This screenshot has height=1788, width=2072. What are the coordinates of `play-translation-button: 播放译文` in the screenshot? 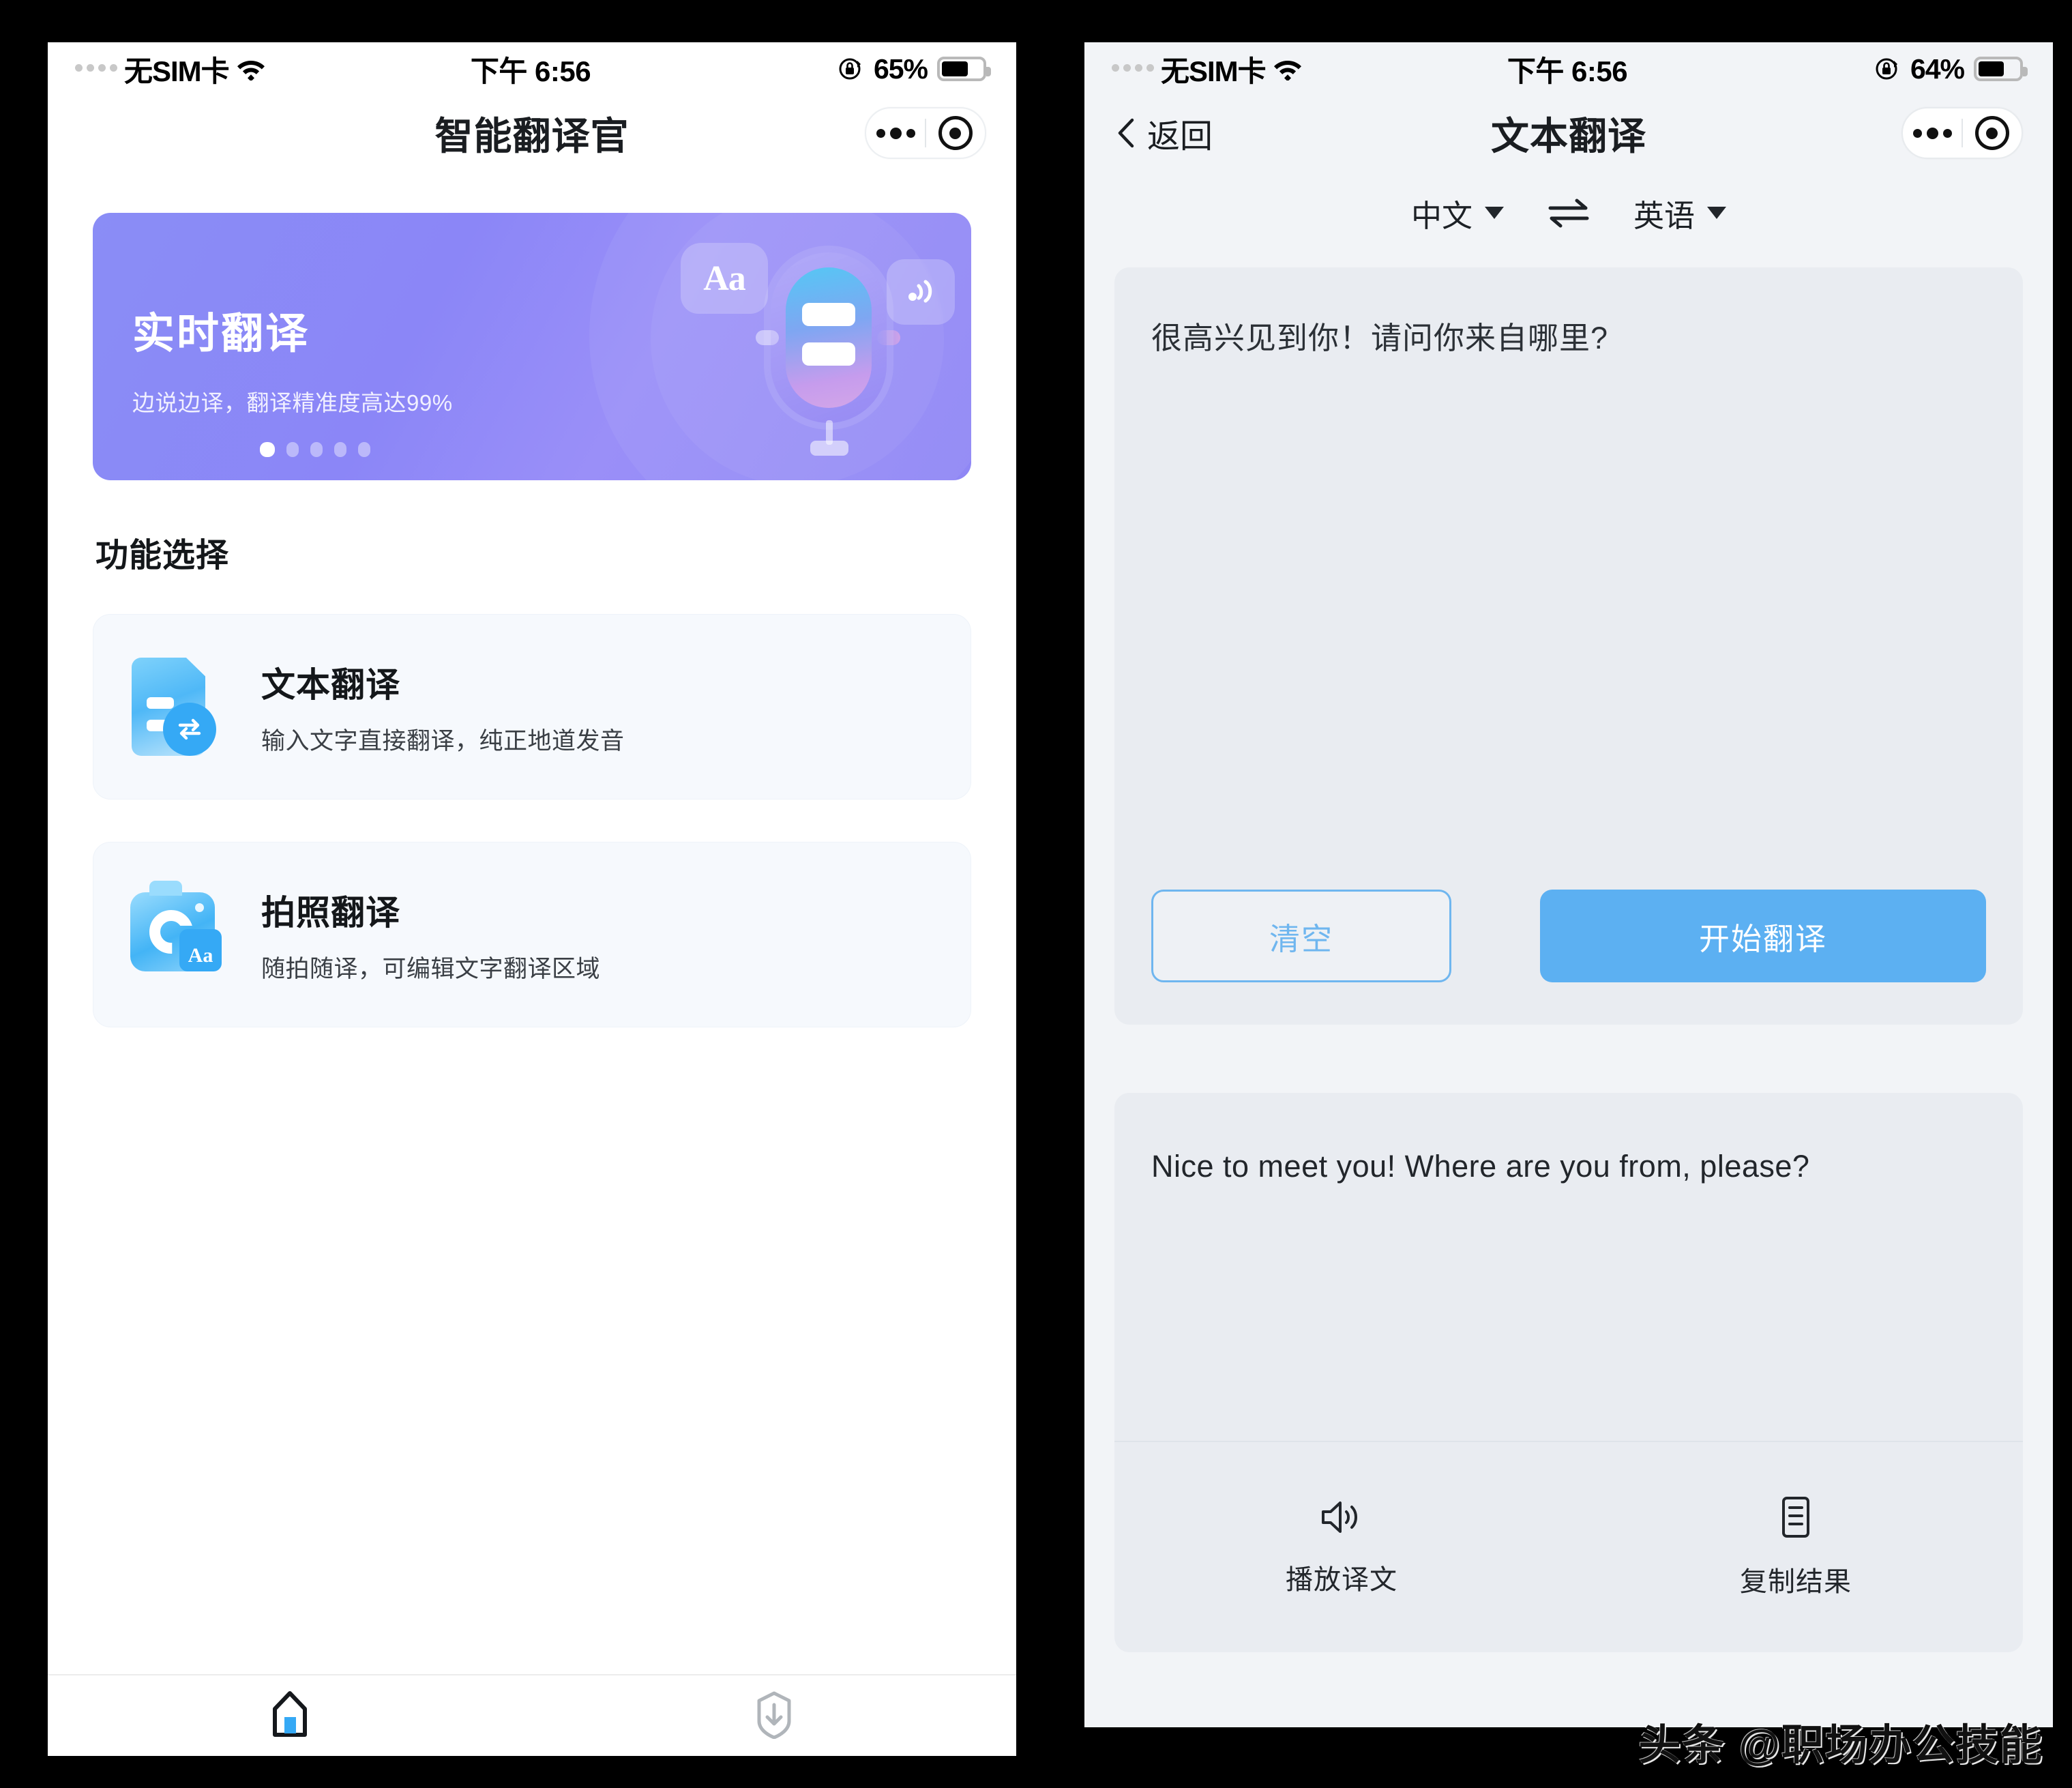 It's located at (1342, 1547).